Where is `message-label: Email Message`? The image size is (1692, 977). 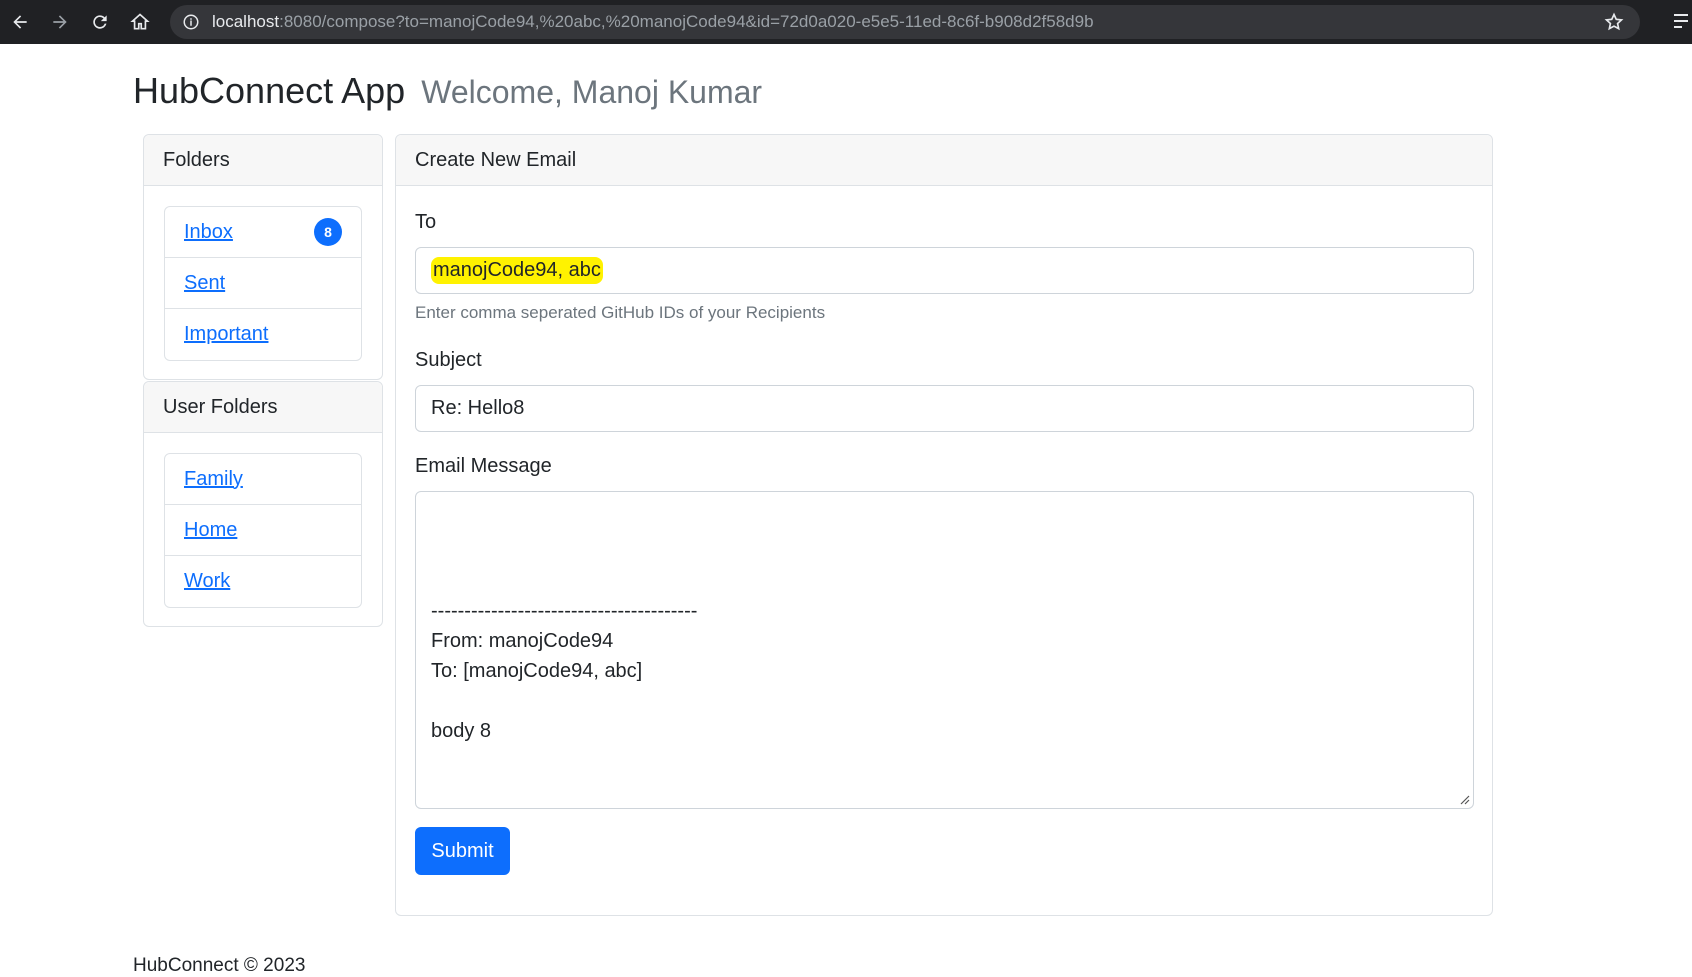 message-label: Email Message is located at coordinates (483, 466).